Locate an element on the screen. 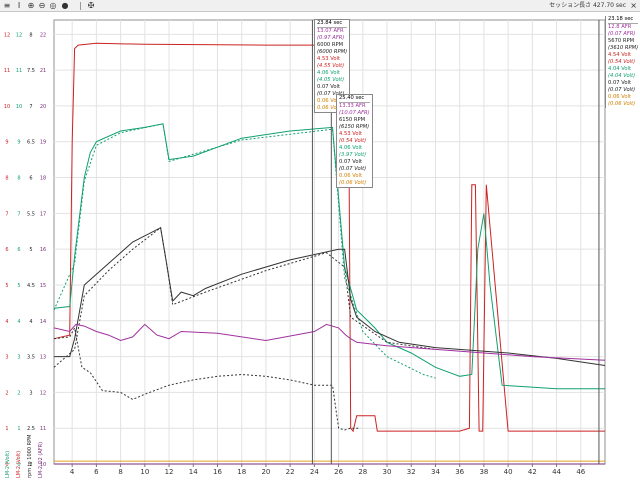  x-tick-label: 24 is located at coordinates (314, 472).